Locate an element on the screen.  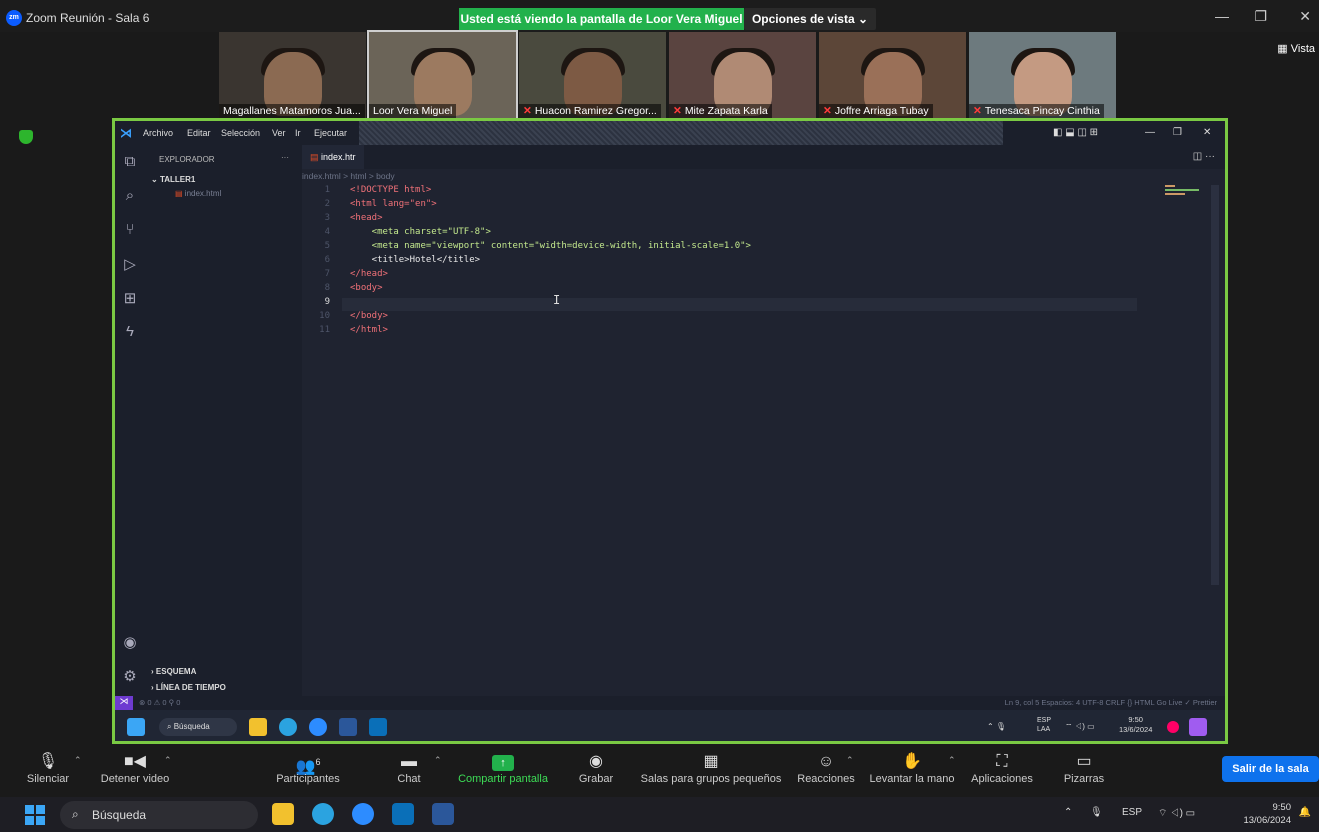
leave-room-button: Salir de la sala is located at coordinates (1270, 769).